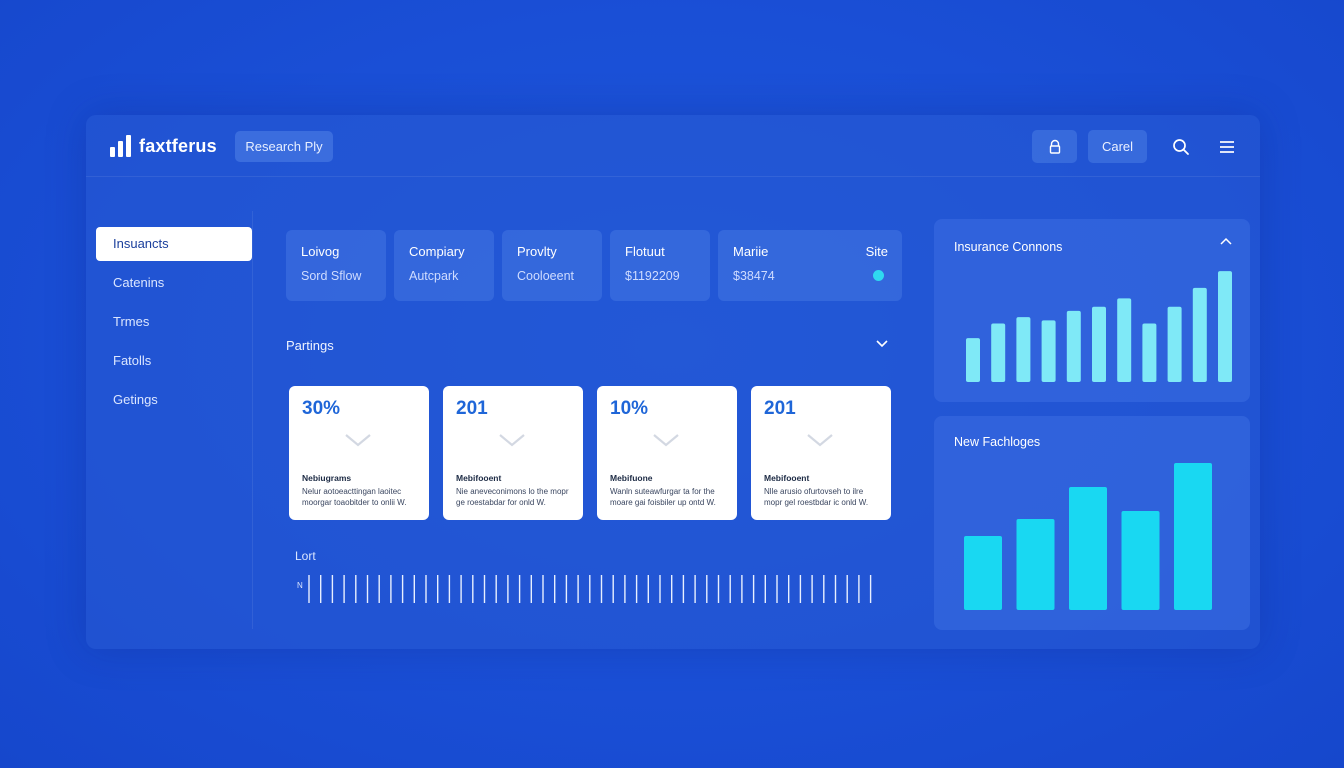 This screenshot has height=768, width=1344. Describe the element at coordinates (321, 408) in the screenshot. I see `card-value: 30%` at that location.